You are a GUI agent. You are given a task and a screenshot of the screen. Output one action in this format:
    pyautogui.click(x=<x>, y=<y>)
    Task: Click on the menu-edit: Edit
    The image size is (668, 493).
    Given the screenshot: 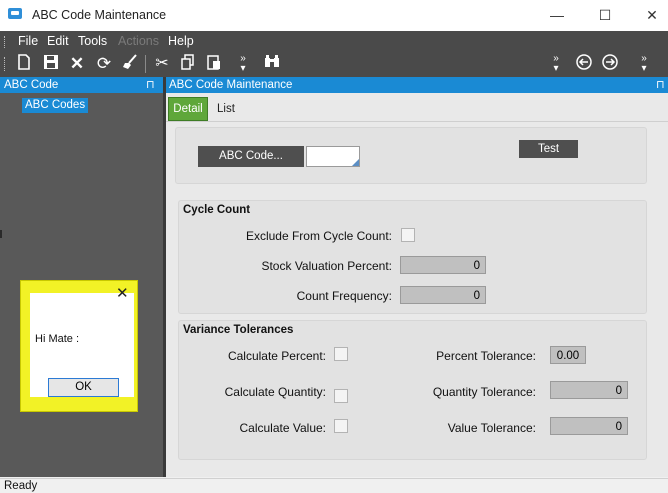 What is the action you would take?
    pyautogui.click(x=58, y=41)
    